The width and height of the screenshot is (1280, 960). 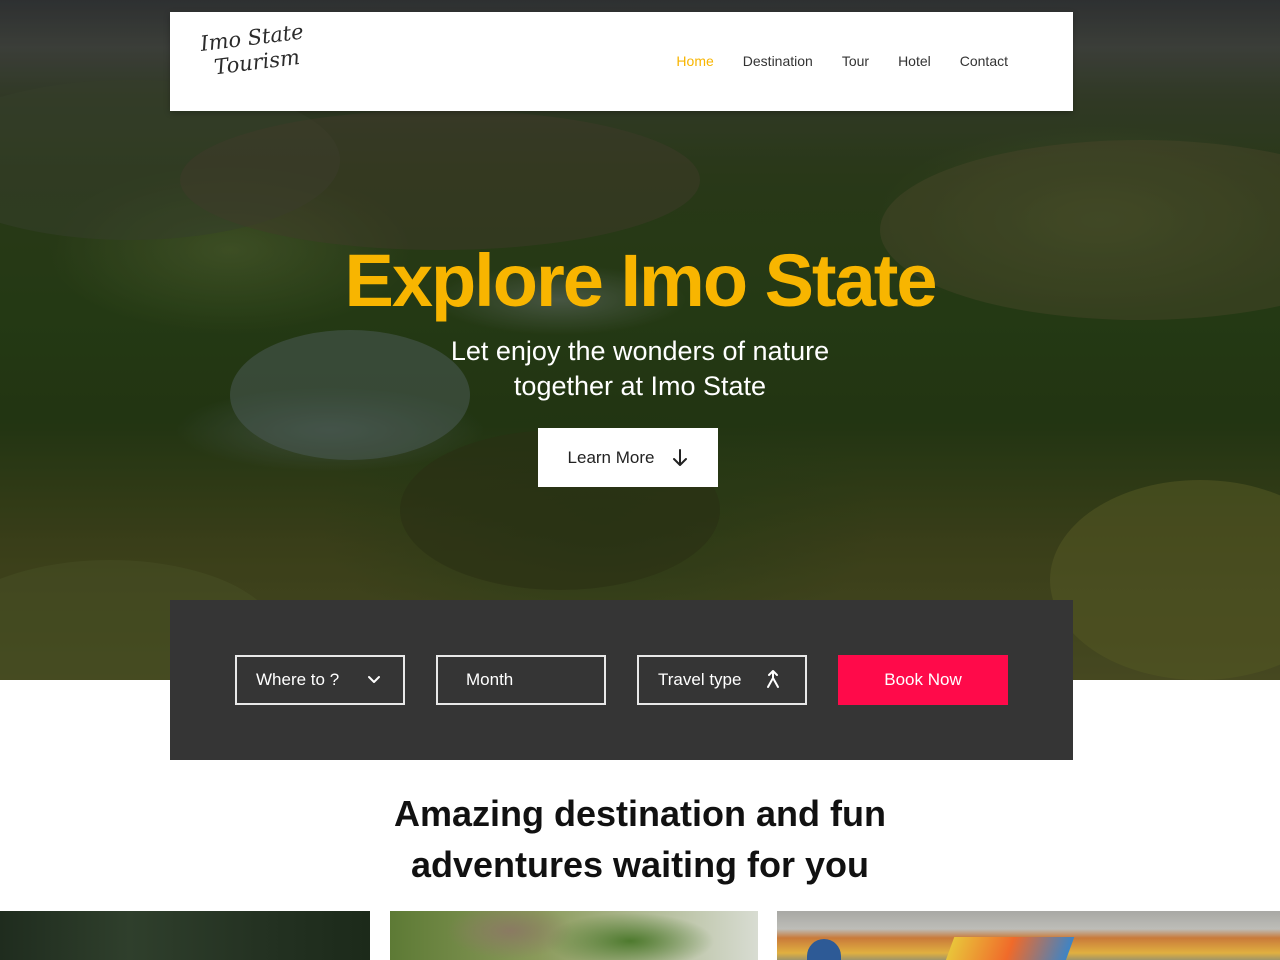 I want to click on travel-type-select: Travel type, so click(x=722, y=680).